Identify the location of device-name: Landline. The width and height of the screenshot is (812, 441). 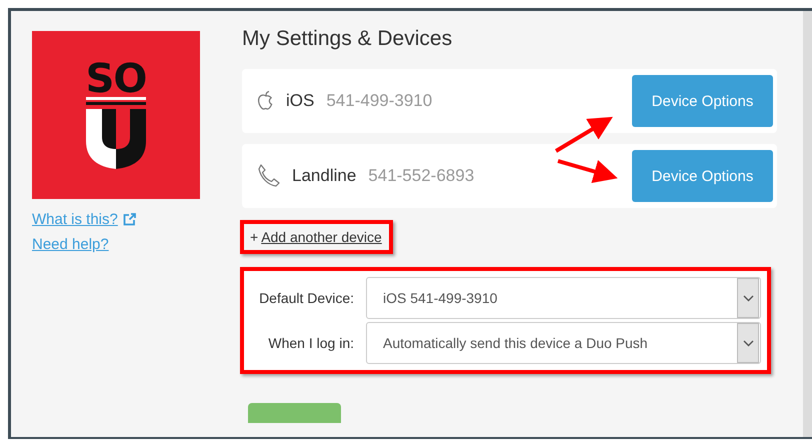
(324, 176).